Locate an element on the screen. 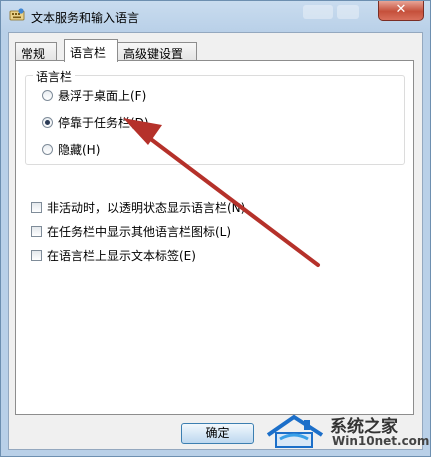 The image size is (431, 457). radio-hidden: 隐藏(H) is located at coordinates (71, 149).